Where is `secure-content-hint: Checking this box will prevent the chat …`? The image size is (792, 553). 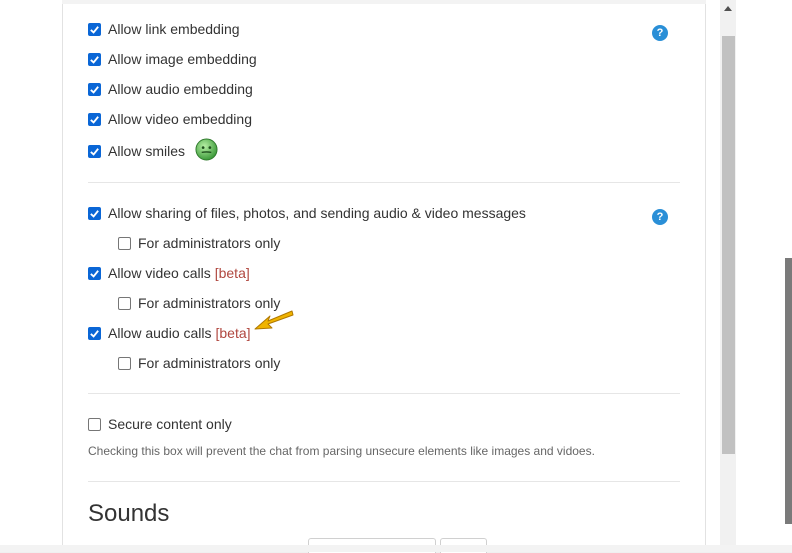
secure-content-hint: Checking this box will prevent the chat … is located at coordinates (341, 451).